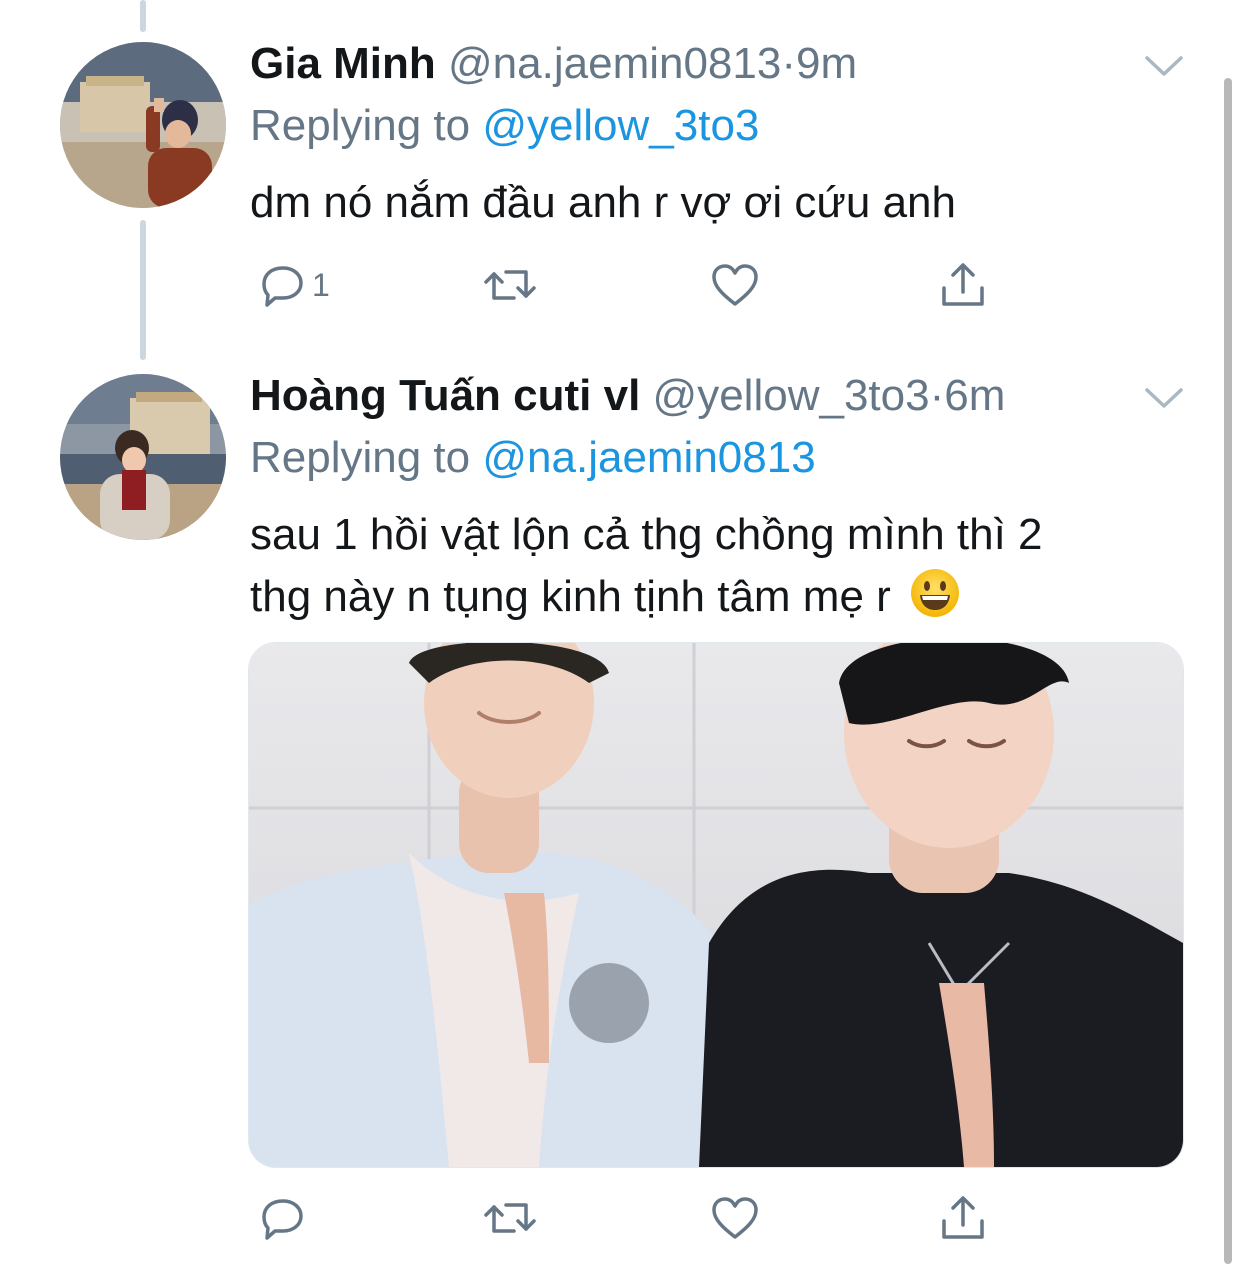 The image size is (1242, 1270). I want to click on reply-button: 1, so click(293, 285).